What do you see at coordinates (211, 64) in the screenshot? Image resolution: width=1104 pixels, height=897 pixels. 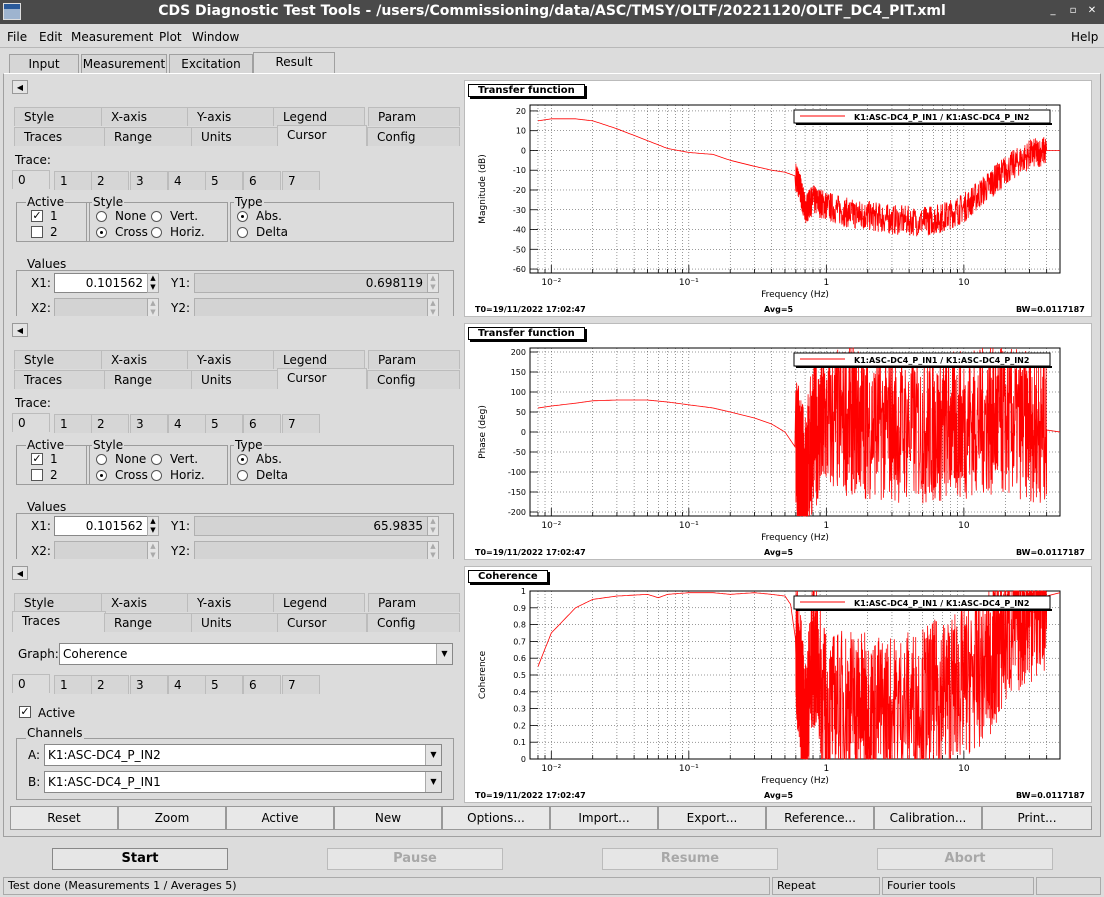 I see `tab-excitation: Excitation` at bounding box center [211, 64].